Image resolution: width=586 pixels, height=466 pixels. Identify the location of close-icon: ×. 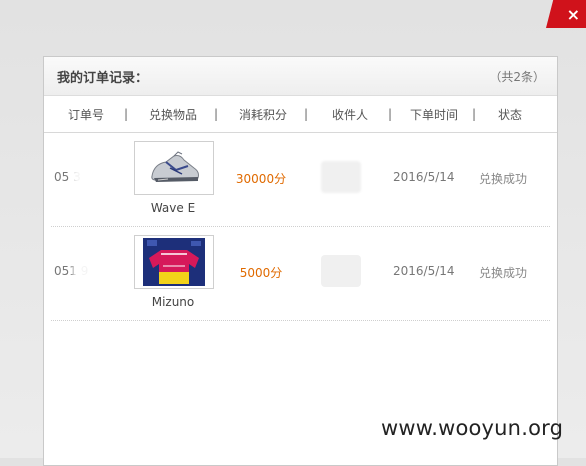
(573, 14).